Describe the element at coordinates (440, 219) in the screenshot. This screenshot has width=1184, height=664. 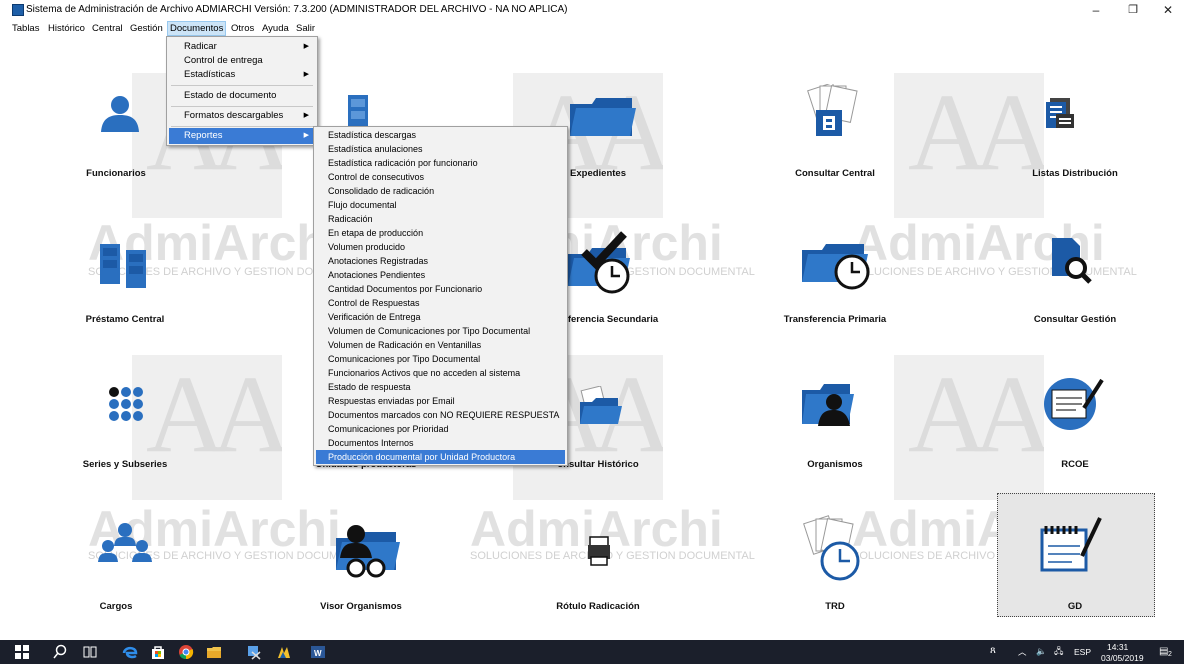
I see `report-item: Radicación` at that location.